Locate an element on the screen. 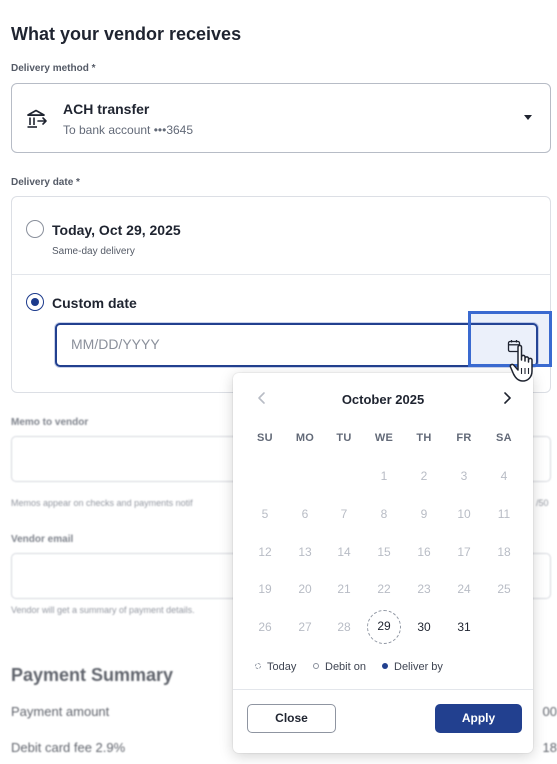  weekday-label: WE is located at coordinates (384, 438).